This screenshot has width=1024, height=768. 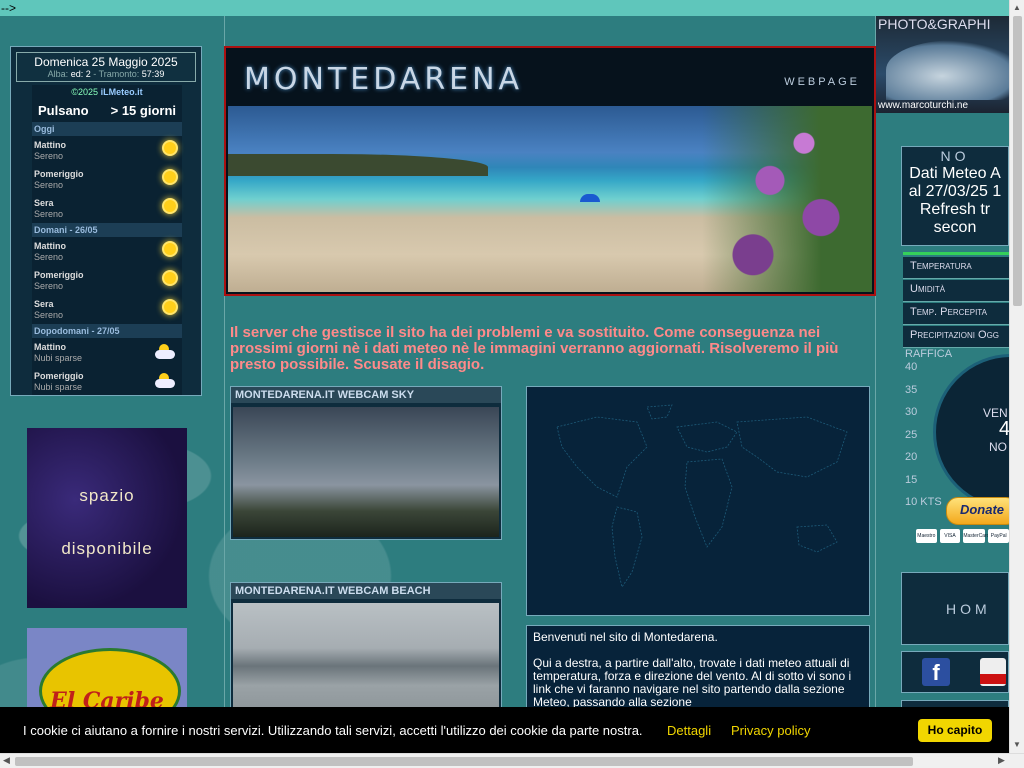 What do you see at coordinates (822, 82) in the screenshot?
I see `site-subtitle: WEBPAGE` at bounding box center [822, 82].